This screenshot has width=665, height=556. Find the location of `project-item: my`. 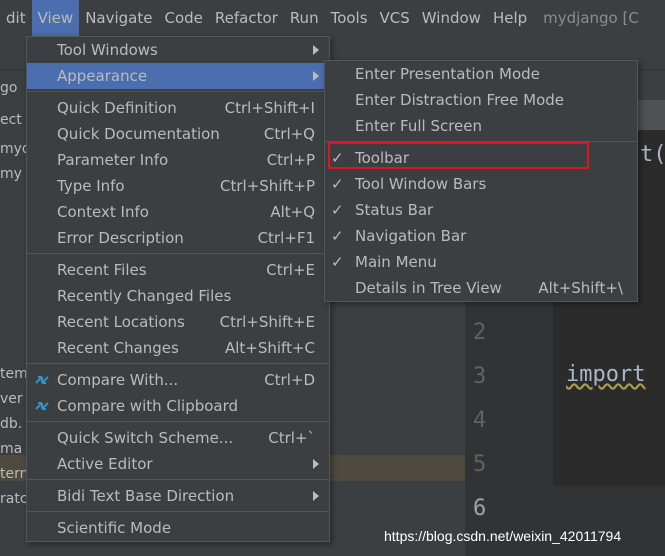

project-item: my is located at coordinates (11, 174).